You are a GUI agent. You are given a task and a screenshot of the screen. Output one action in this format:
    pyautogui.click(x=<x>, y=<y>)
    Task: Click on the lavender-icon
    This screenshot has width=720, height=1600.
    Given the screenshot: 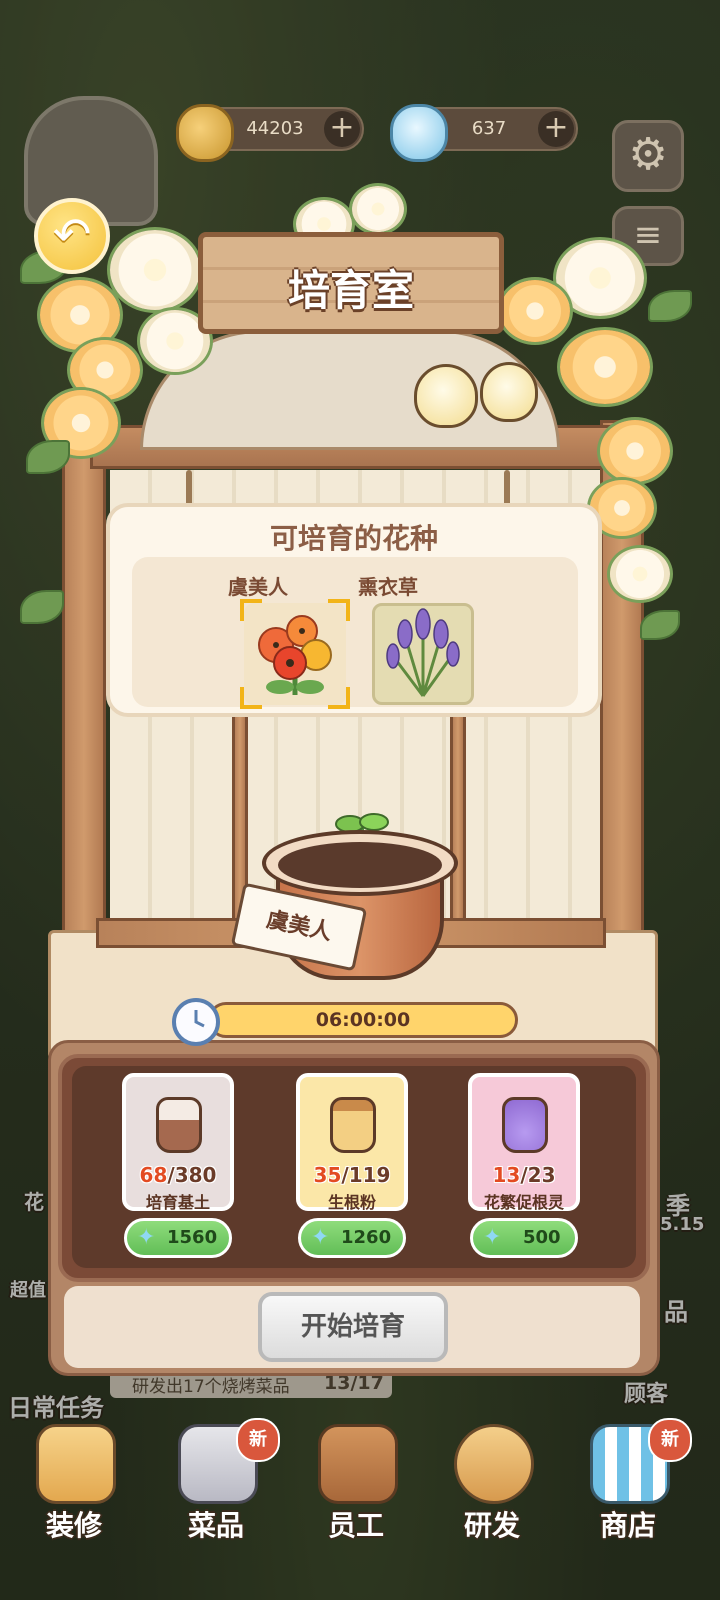 What is the action you would take?
    pyautogui.click(x=423, y=652)
    